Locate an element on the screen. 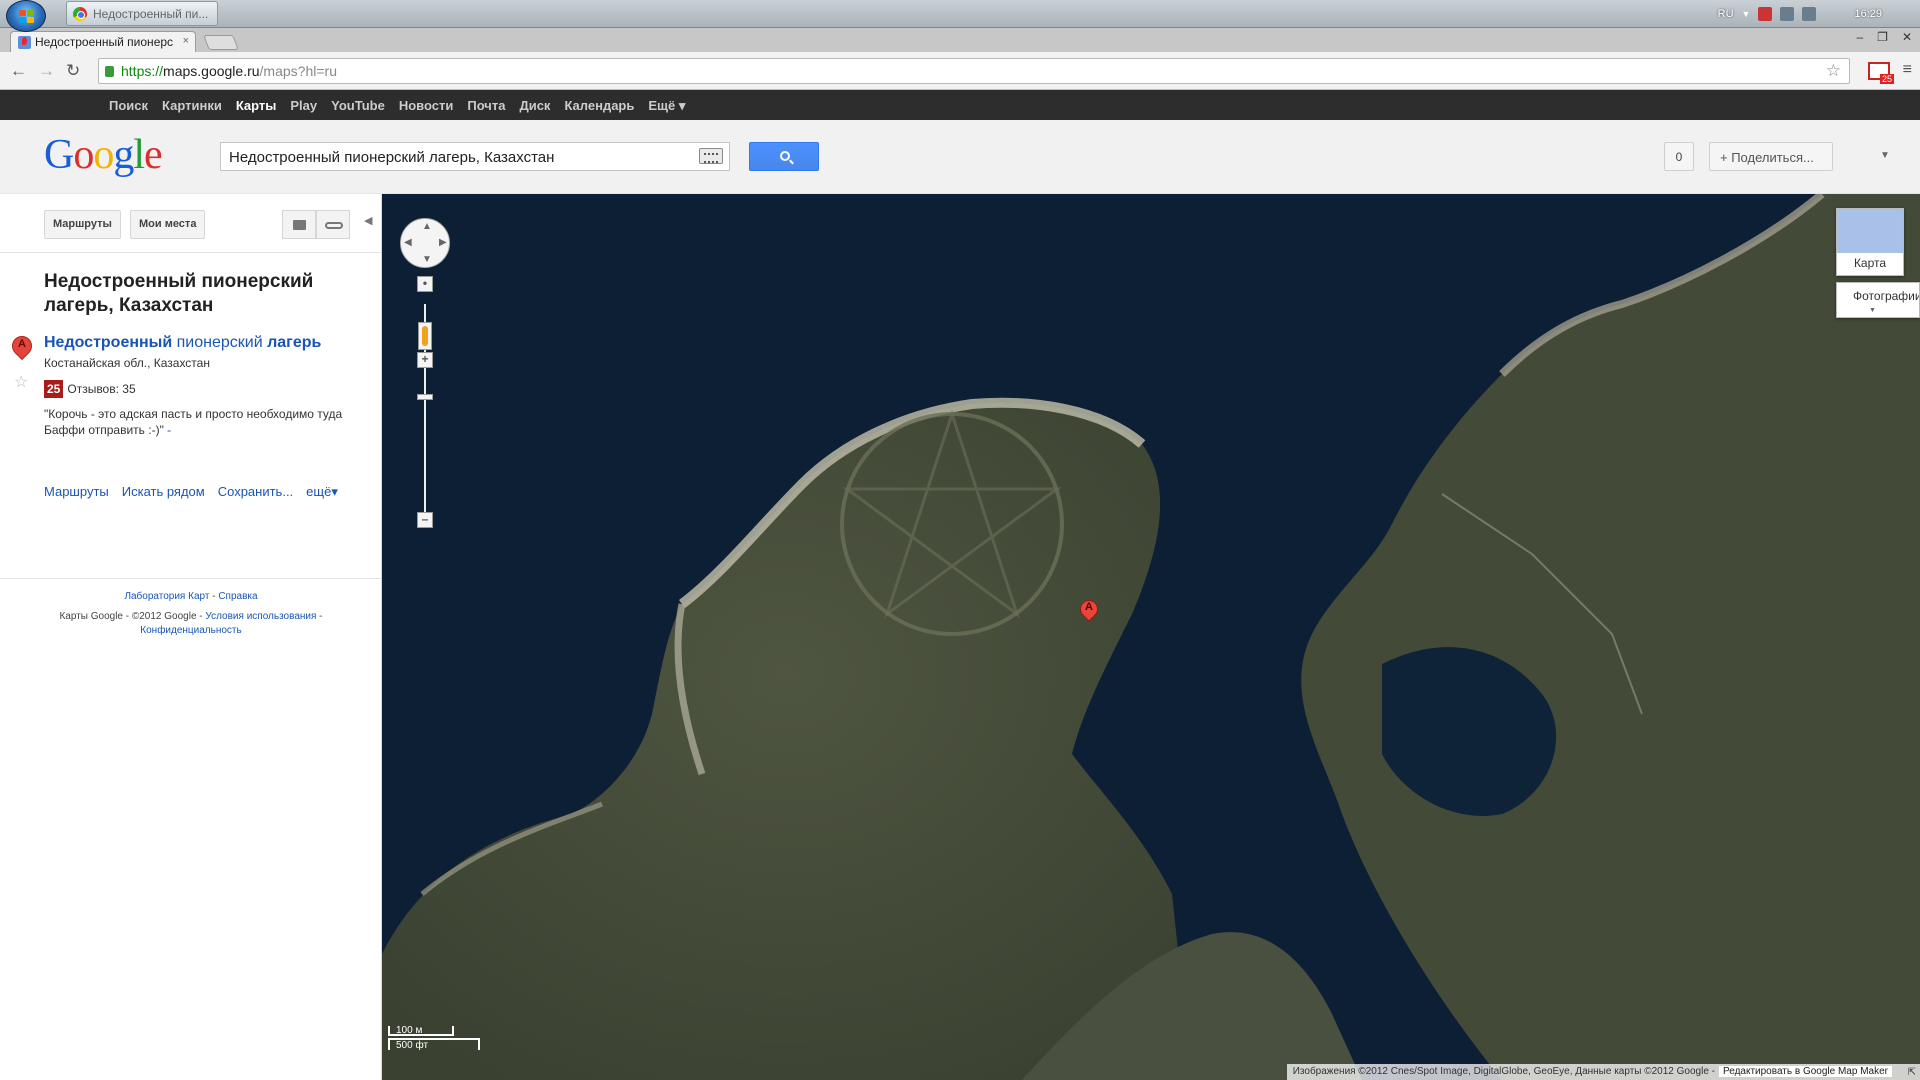 The image size is (1920, 1080). restore-button: ❐ is located at coordinates (1882, 37).